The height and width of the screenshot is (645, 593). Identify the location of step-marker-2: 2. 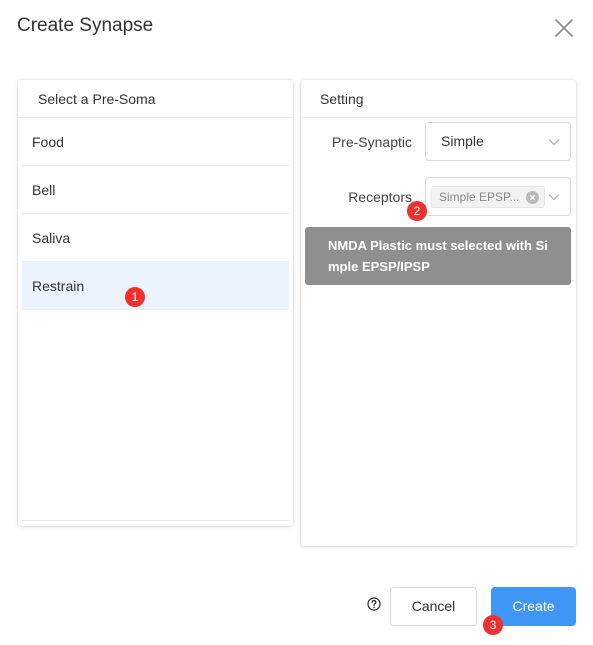
(417, 211).